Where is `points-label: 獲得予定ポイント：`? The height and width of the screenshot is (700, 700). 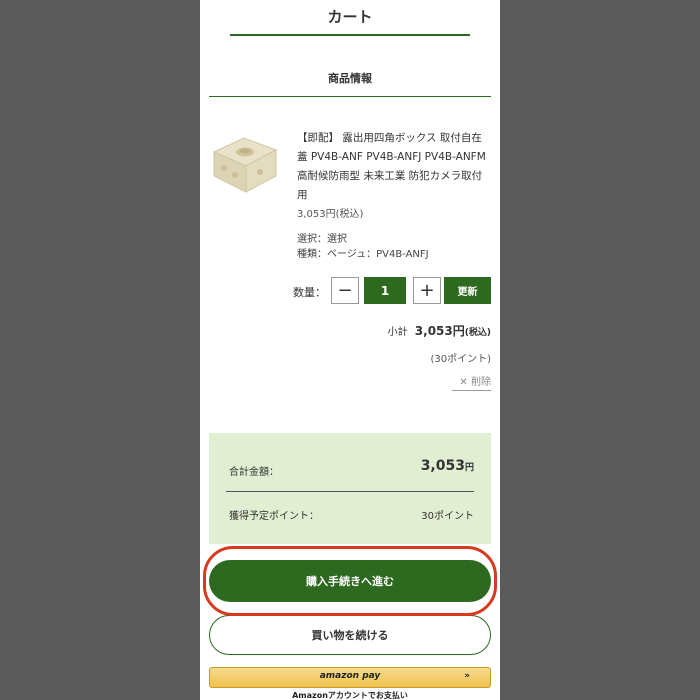 points-label: 獲得予定ポイント： is located at coordinates (274, 516).